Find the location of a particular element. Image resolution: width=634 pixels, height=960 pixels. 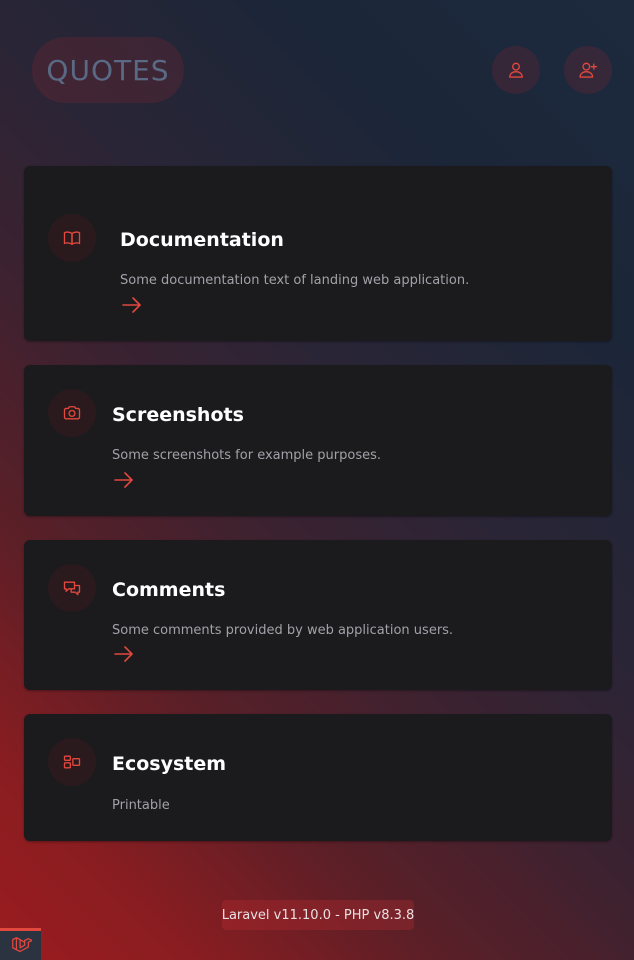

user-plus-icon is located at coordinates (588, 70).